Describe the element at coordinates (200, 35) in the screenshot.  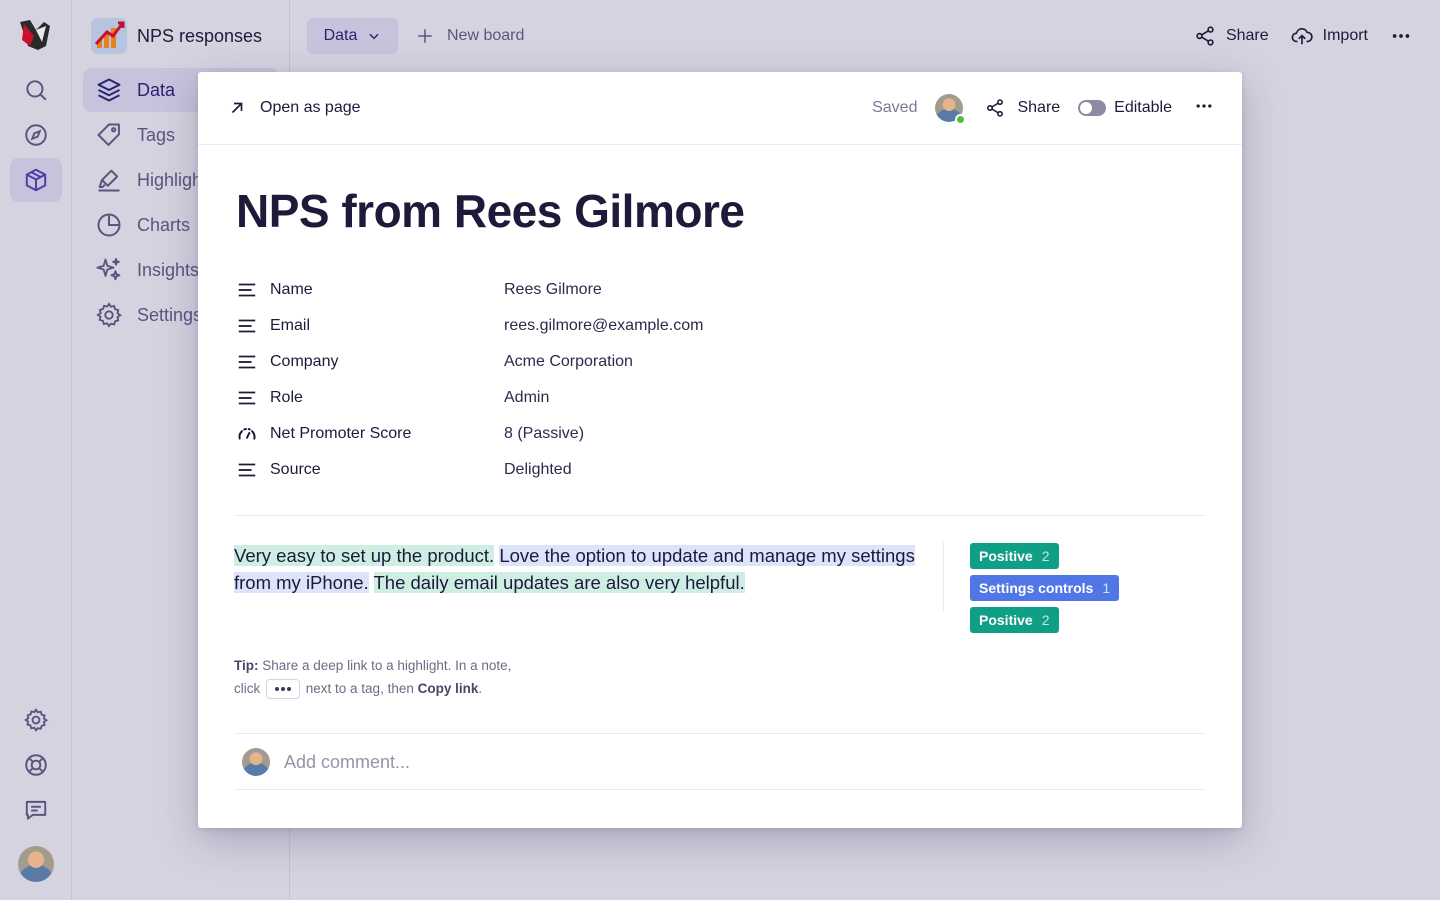
I see `board-title: NPS responses` at that location.